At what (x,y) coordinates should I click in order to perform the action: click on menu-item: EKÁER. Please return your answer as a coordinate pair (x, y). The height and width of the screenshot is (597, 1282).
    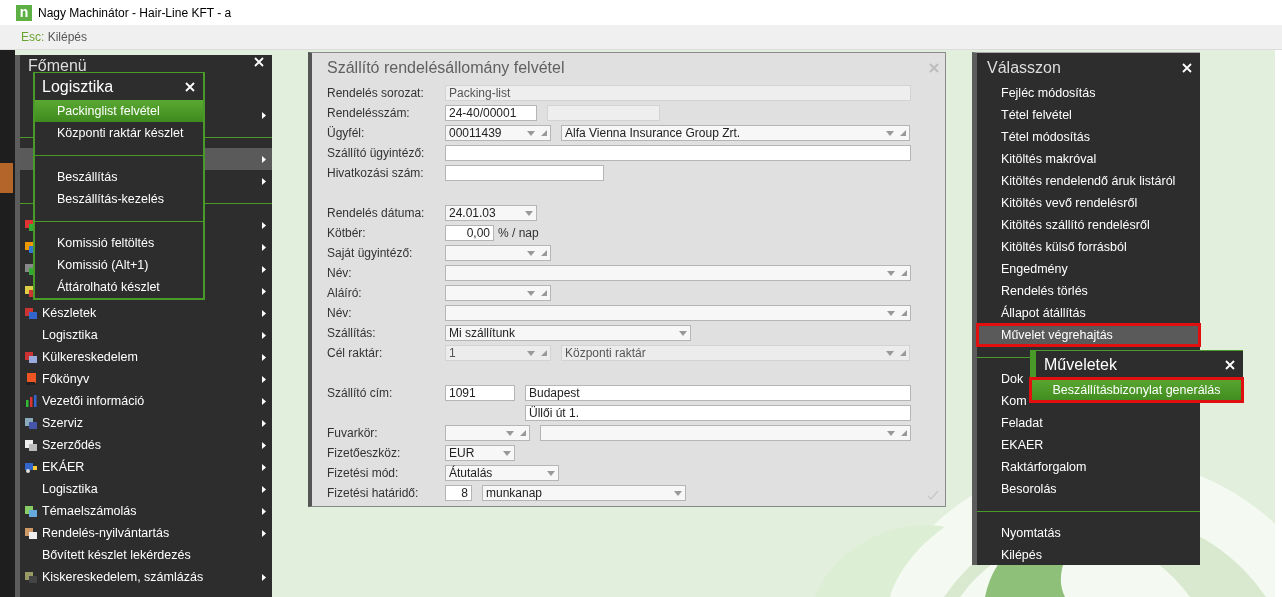
    Looking at the image, I should click on (146, 467).